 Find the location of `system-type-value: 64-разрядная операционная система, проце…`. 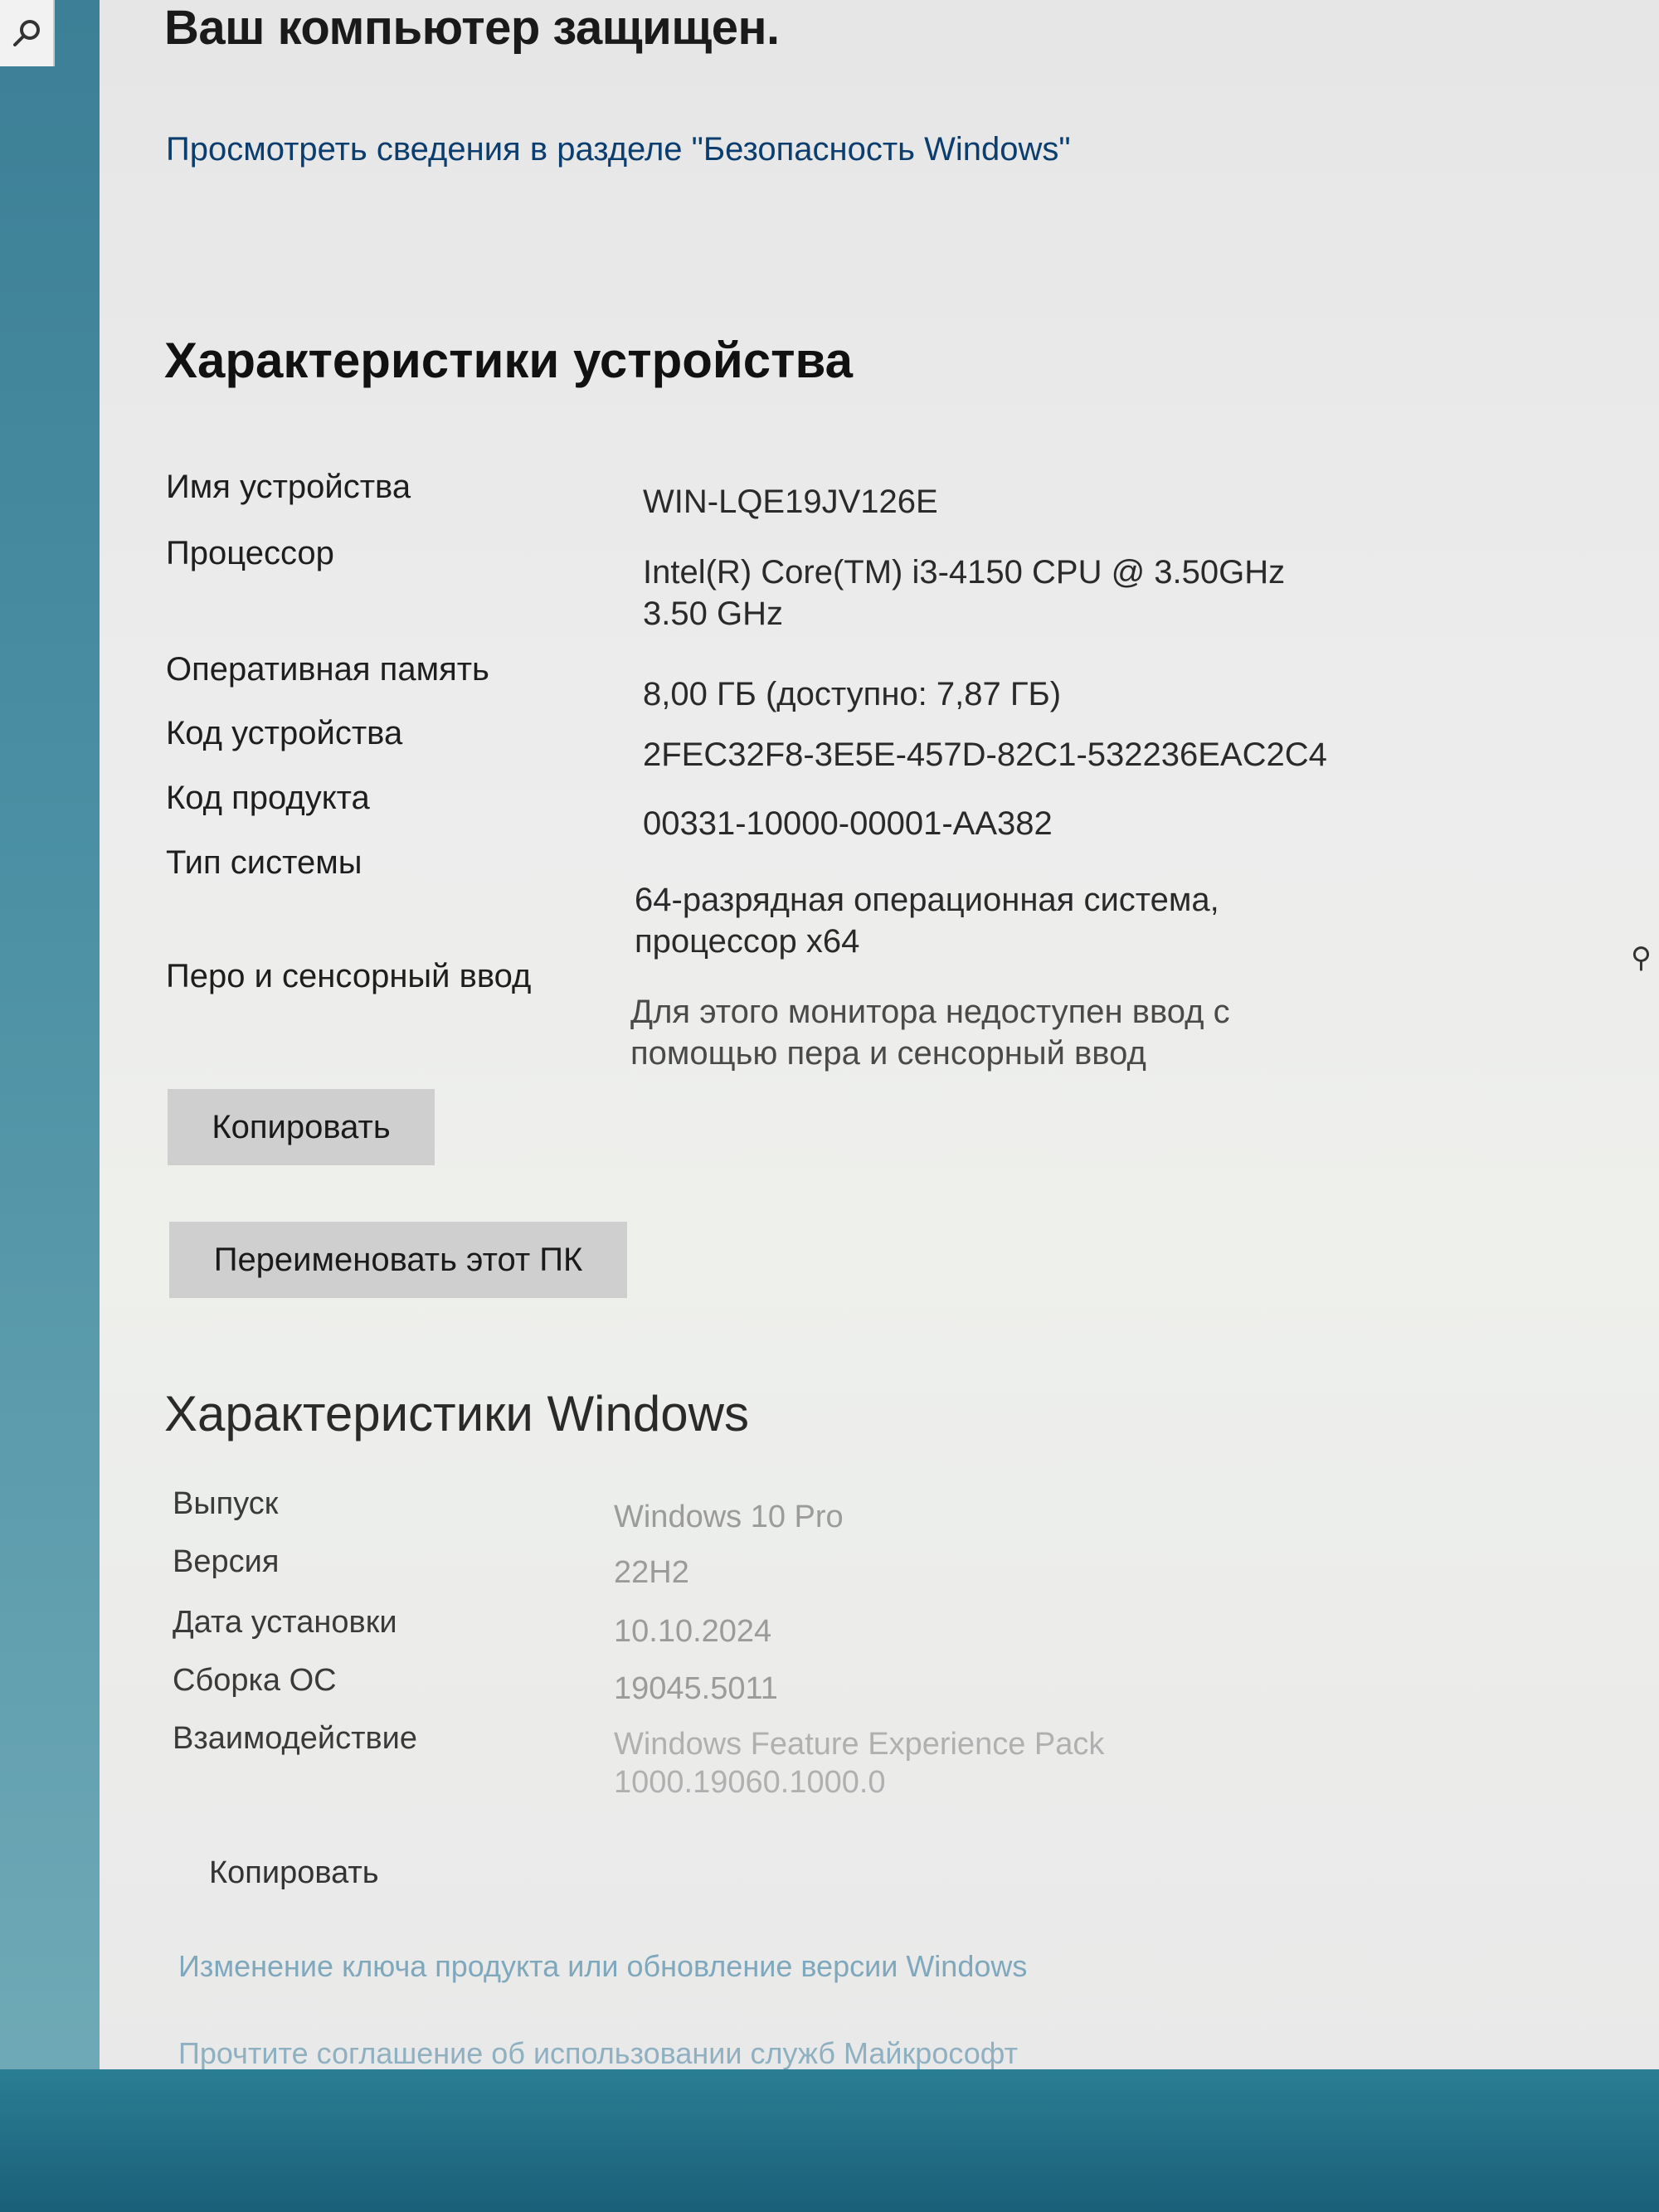

system-type-value: 64-разрядная операционная система, проце… is located at coordinates (927, 921).